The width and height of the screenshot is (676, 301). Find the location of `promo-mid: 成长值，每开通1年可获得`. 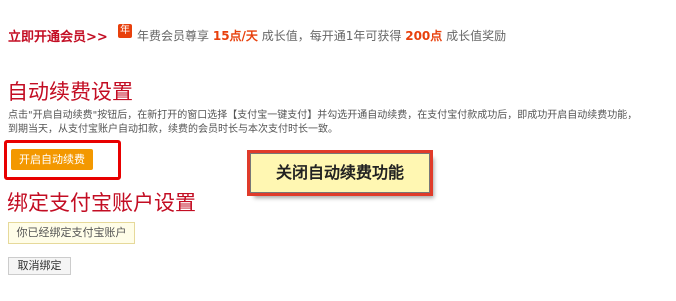

promo-mid: 成长值，每开通1年可获得 is located at coordinates (331, 36).